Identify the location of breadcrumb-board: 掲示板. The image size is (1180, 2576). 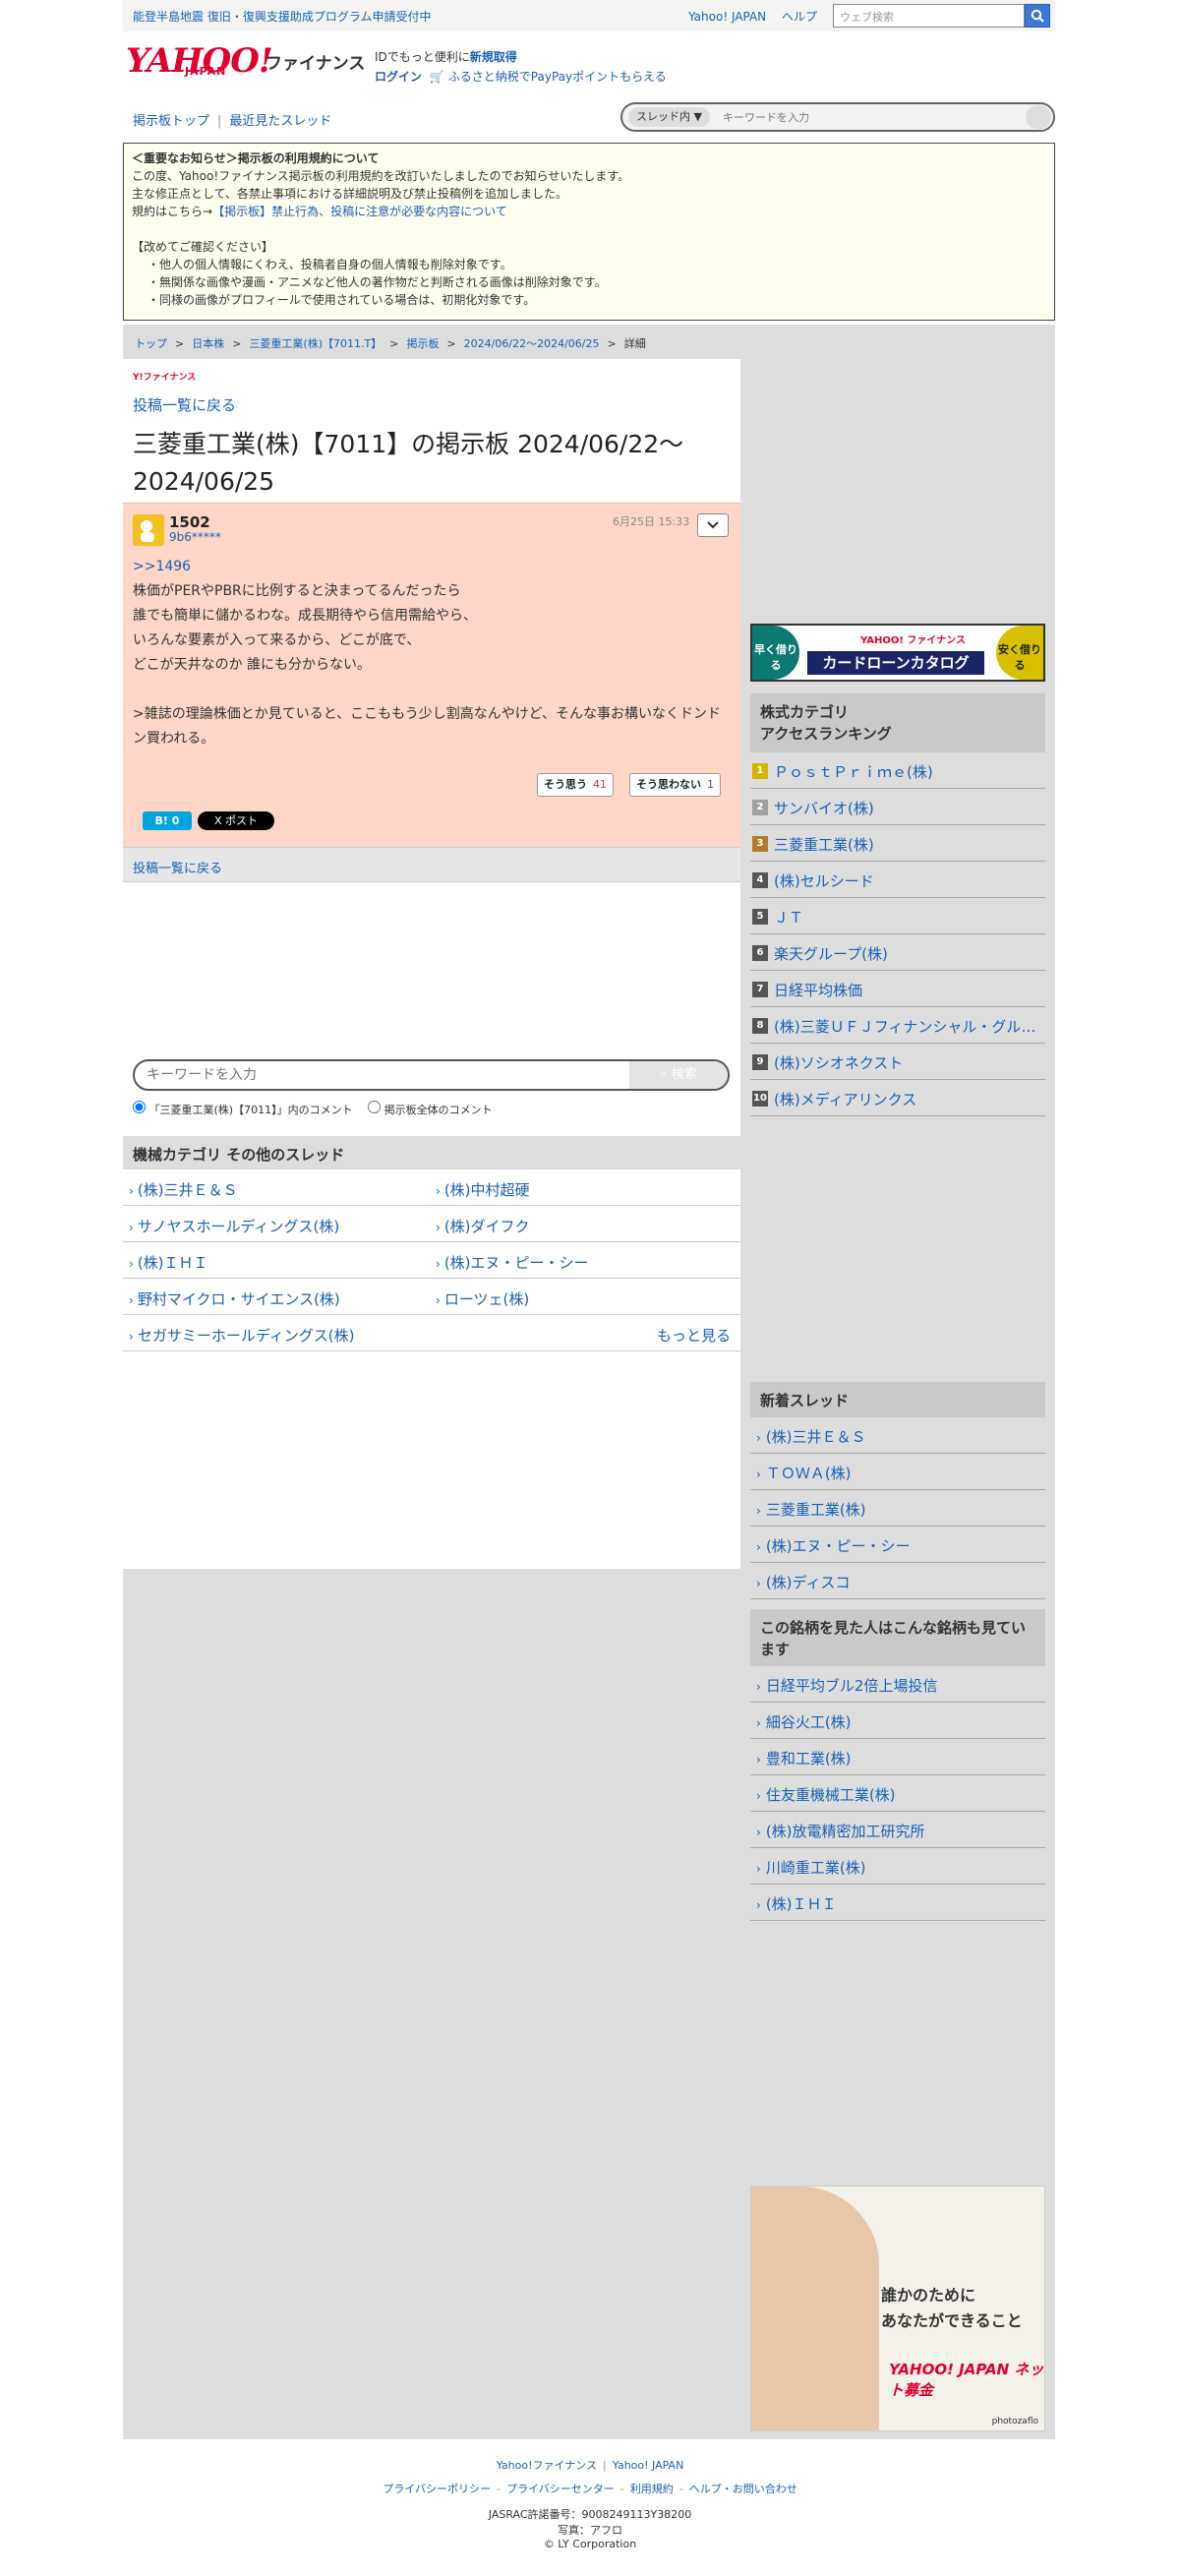
(422, 343).